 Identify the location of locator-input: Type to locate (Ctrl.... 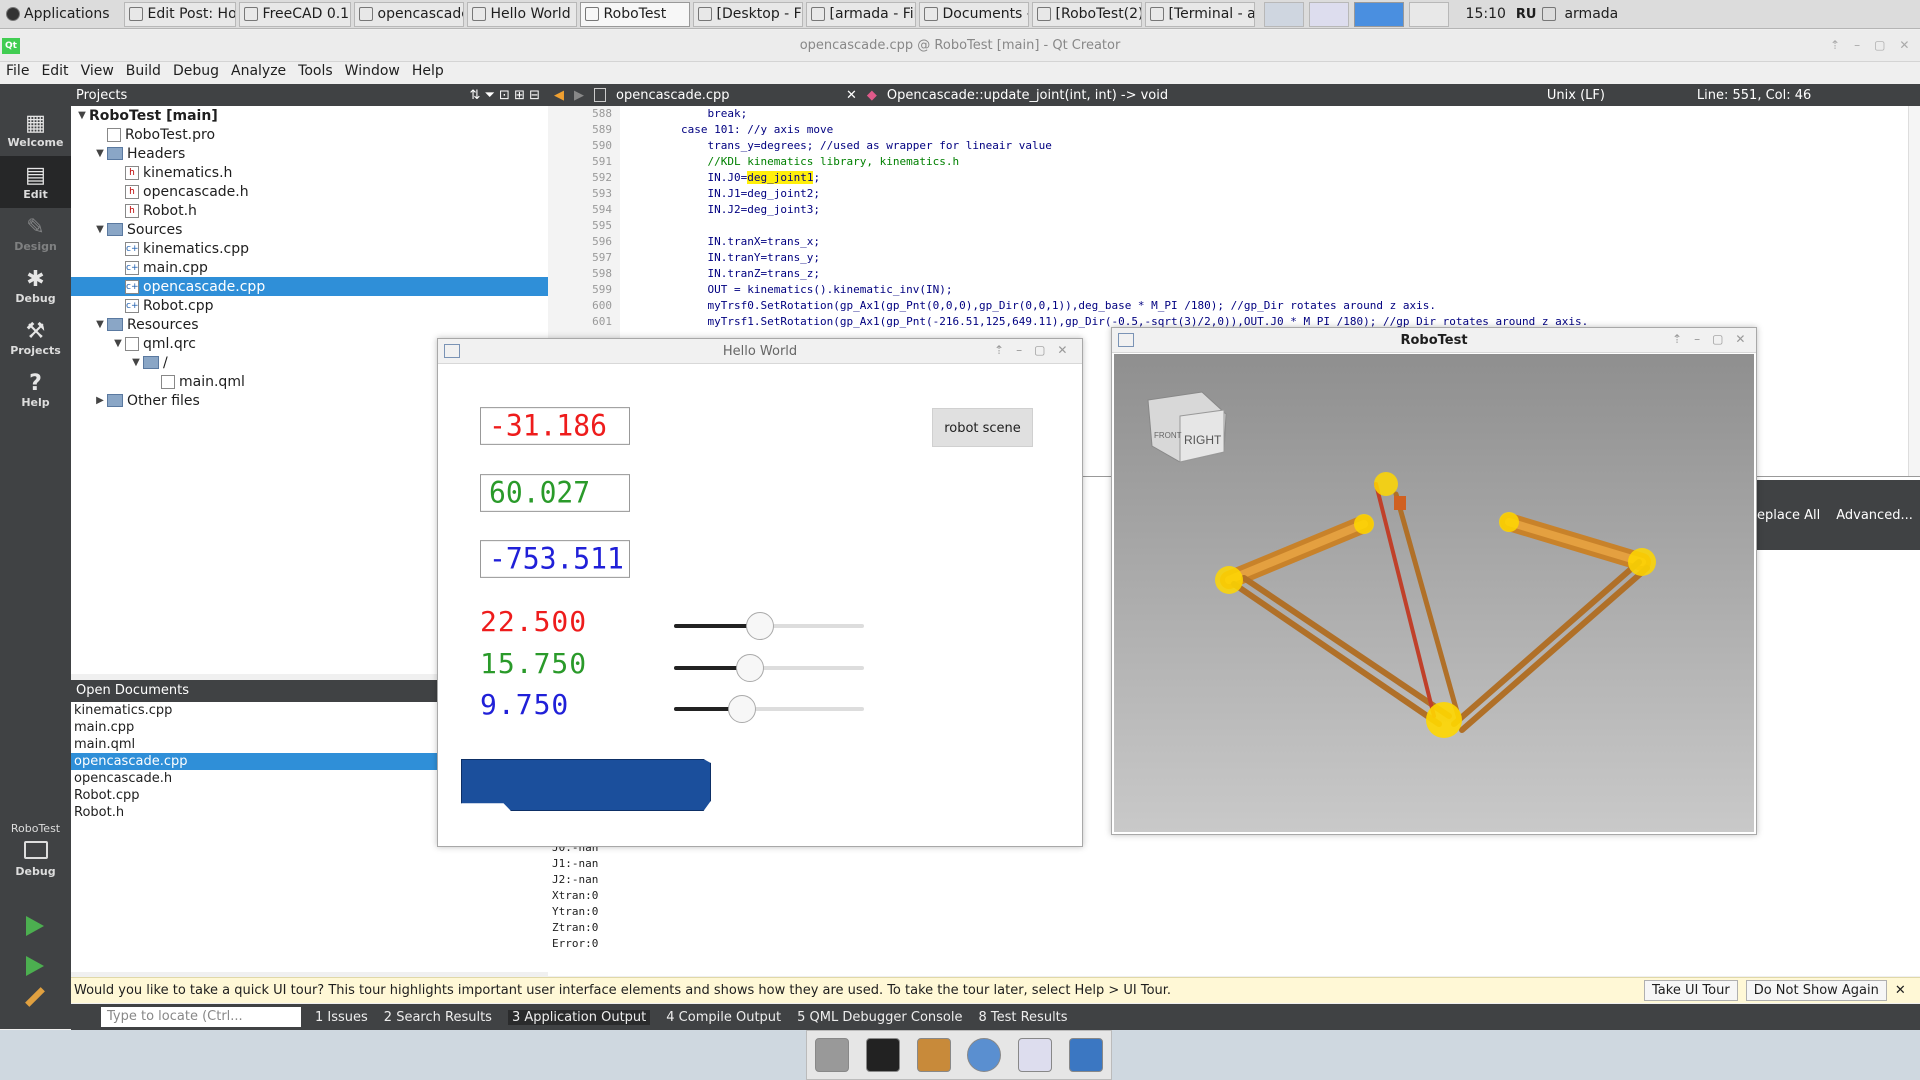
(201, 1017).